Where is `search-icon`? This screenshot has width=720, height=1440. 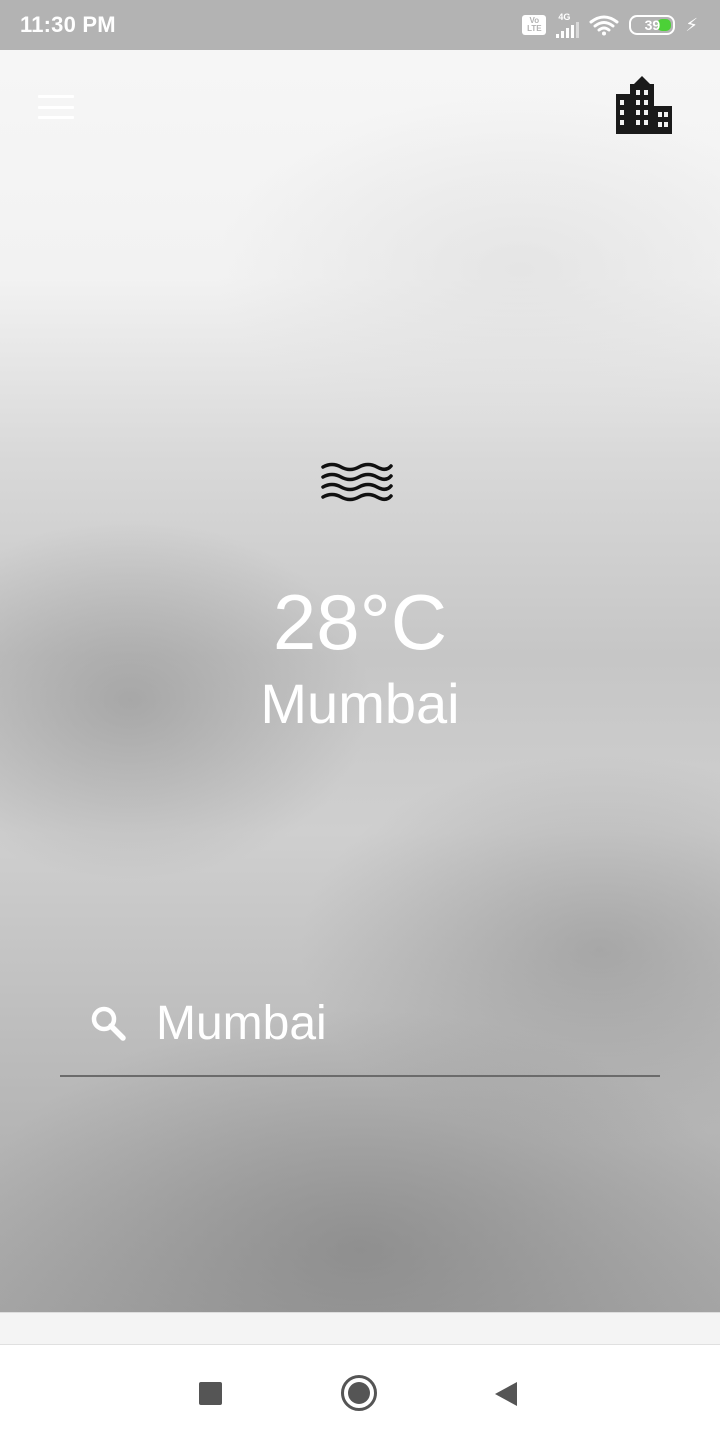 search-icon is located at coordinates (108, 1023).